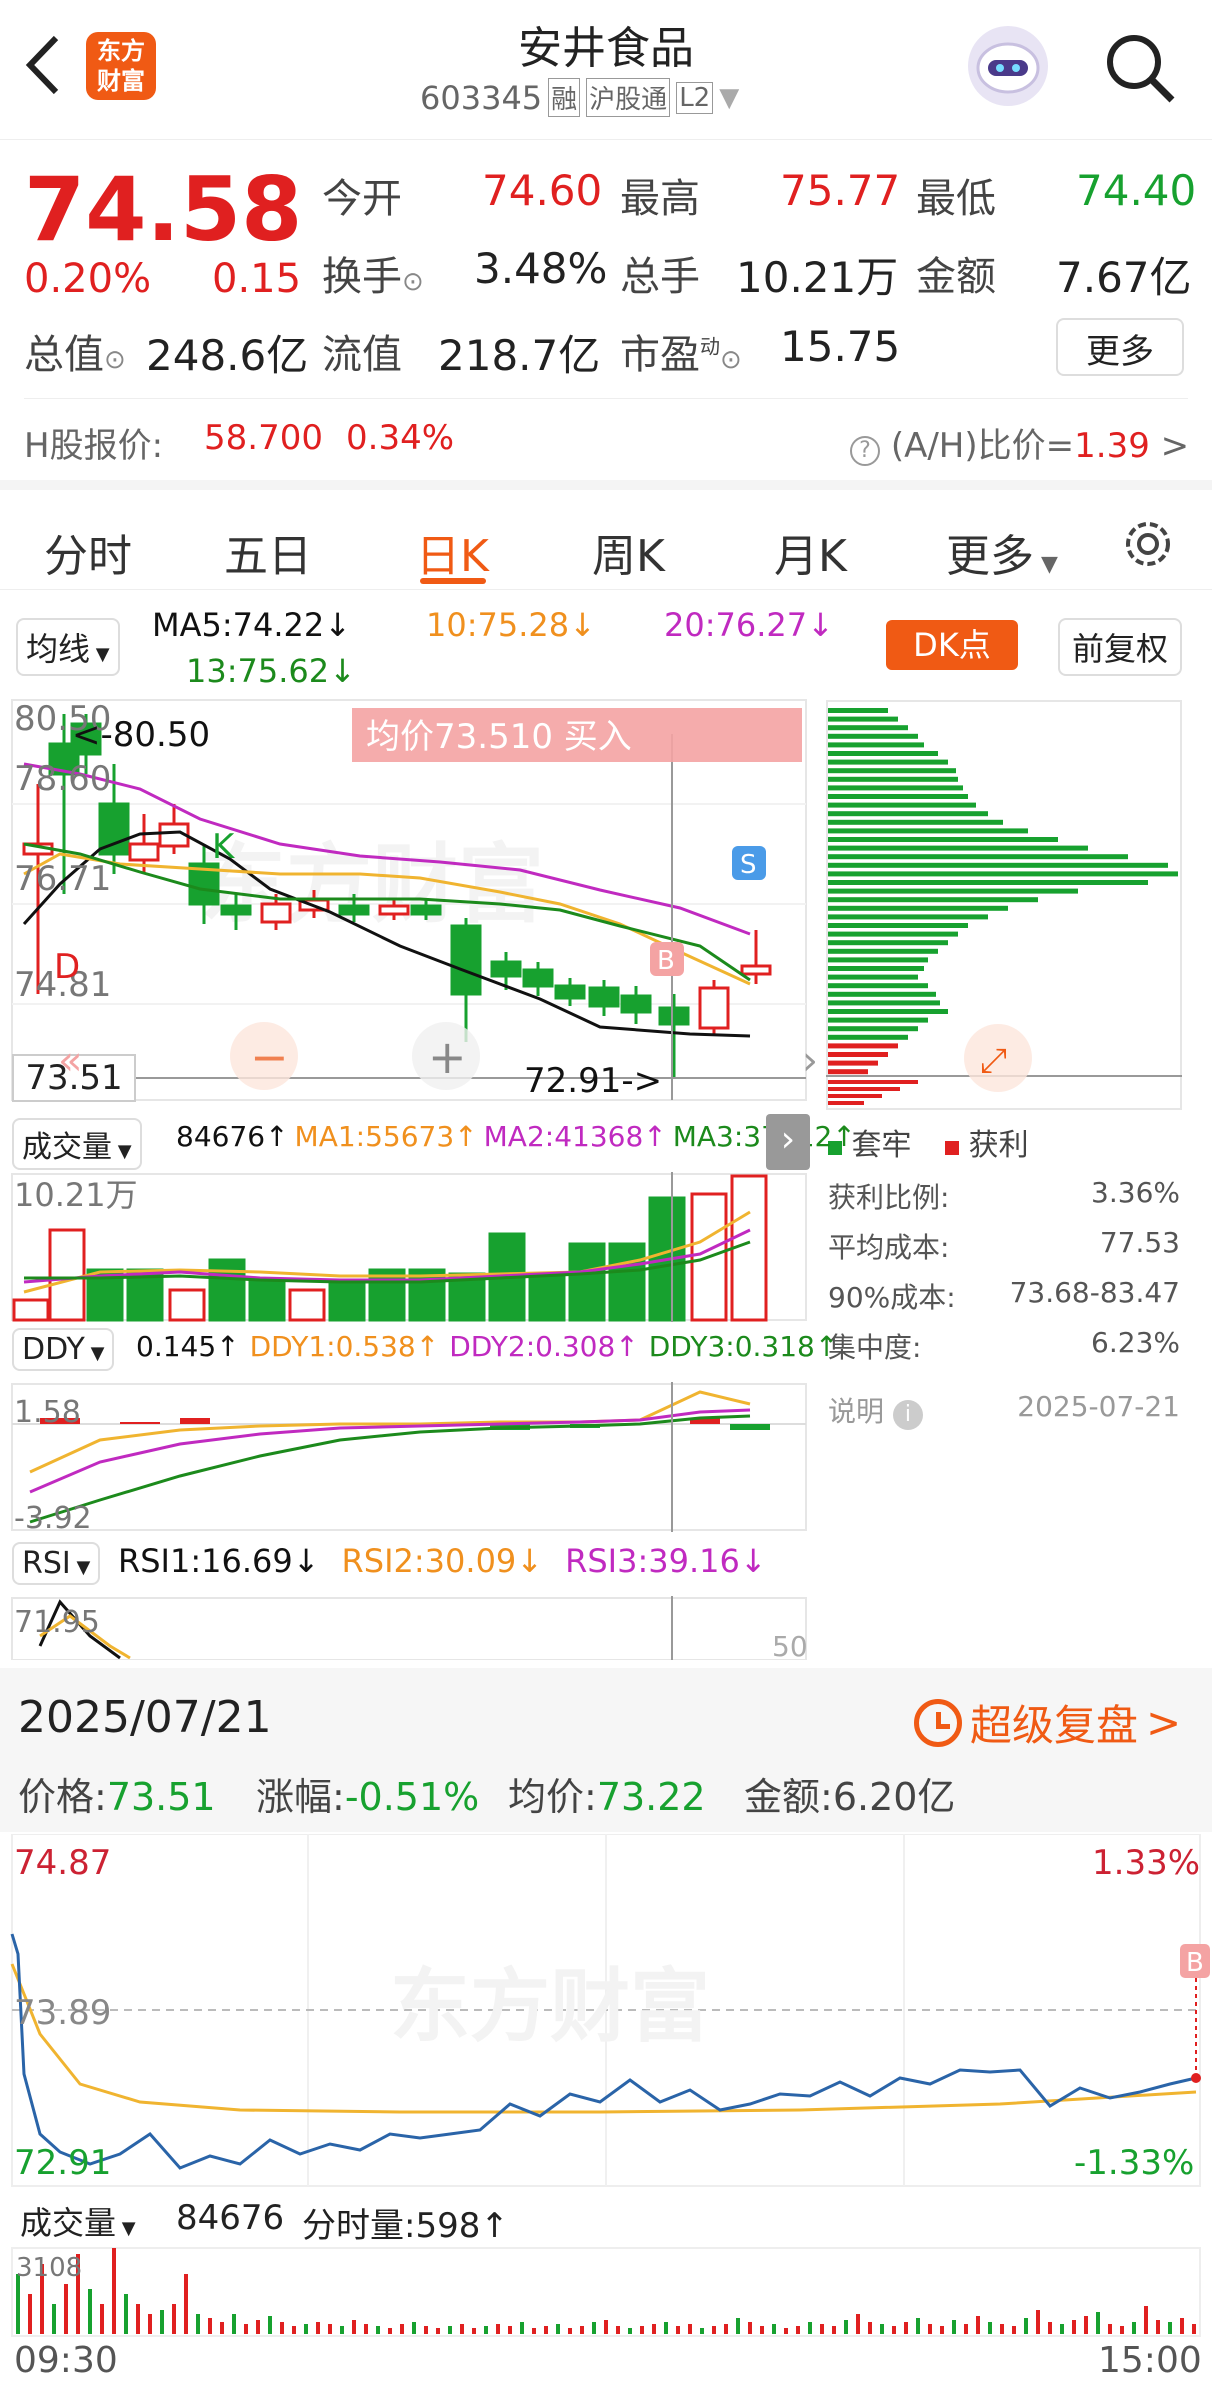 The width and height of the screenshot is (1212, 2389). What do you see at coordinates (56, 1563) in the screenshot?
I see `rsi-select: RSI ▼` at bounding box center [56, 1563].